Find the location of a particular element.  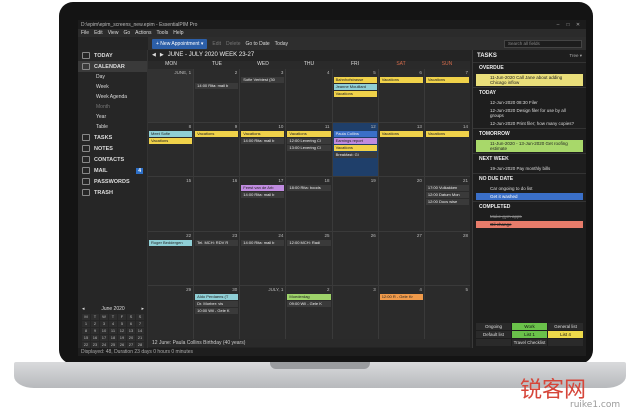

event-item: 09:00 Wil - Gele K is located at coordinates (309, 303).